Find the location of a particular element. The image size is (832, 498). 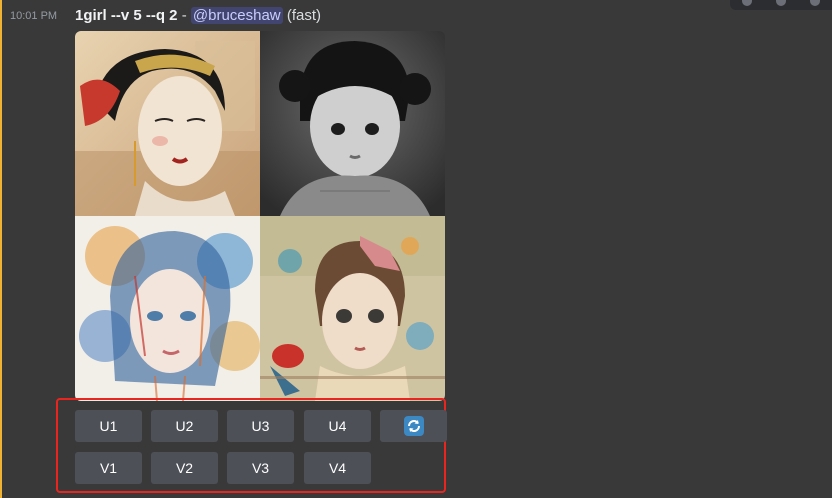

collage-girl-image is located at coordinates (352, 308).